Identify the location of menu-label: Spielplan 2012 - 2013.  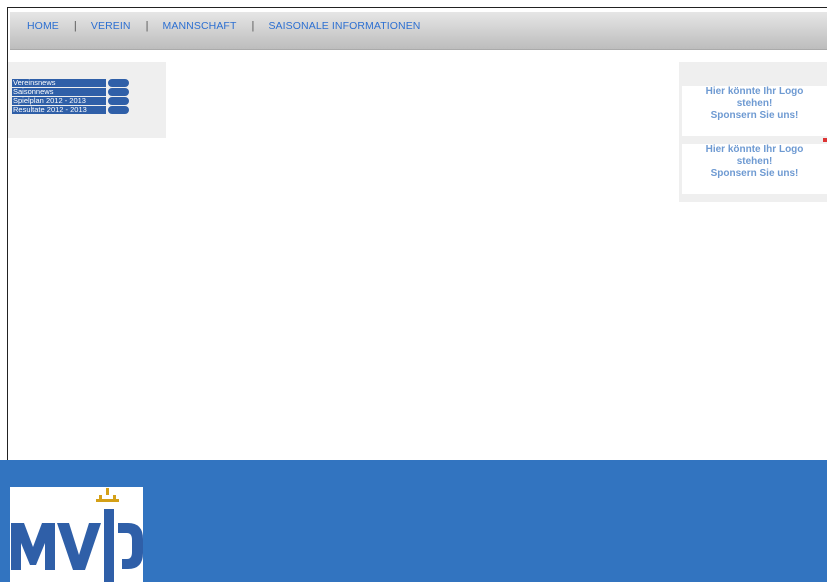
(49, 100).